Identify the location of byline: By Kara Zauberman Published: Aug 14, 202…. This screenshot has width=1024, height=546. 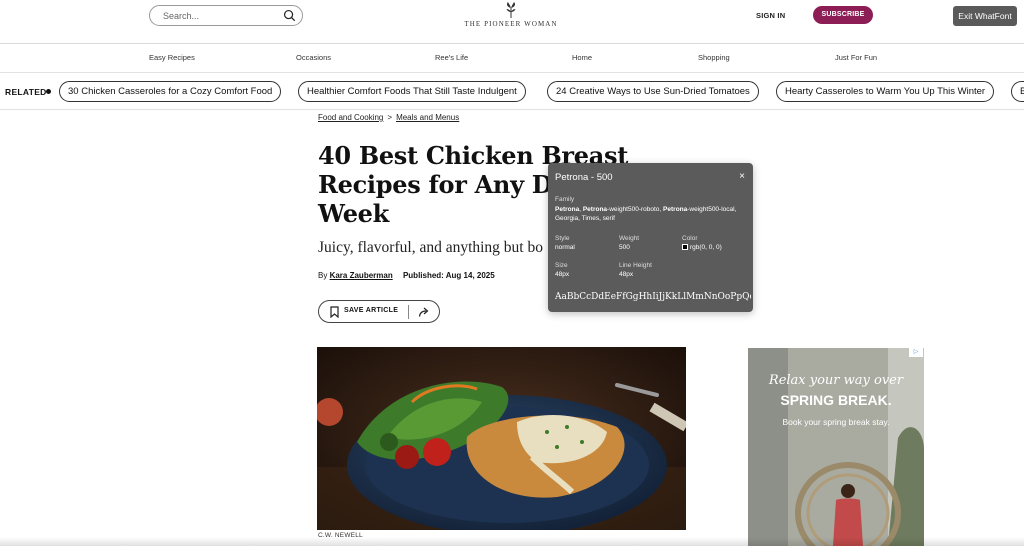
(406, 275).